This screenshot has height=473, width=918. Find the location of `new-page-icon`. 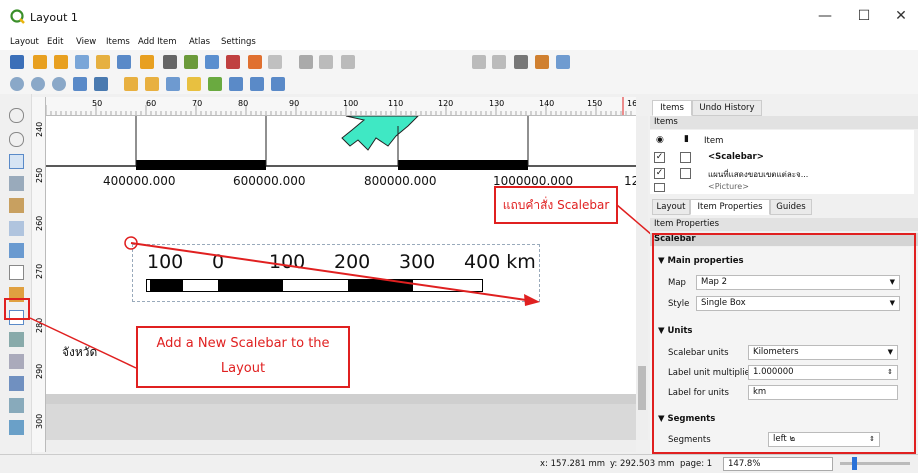

new-page-icon is located at coordinates (147, 62).